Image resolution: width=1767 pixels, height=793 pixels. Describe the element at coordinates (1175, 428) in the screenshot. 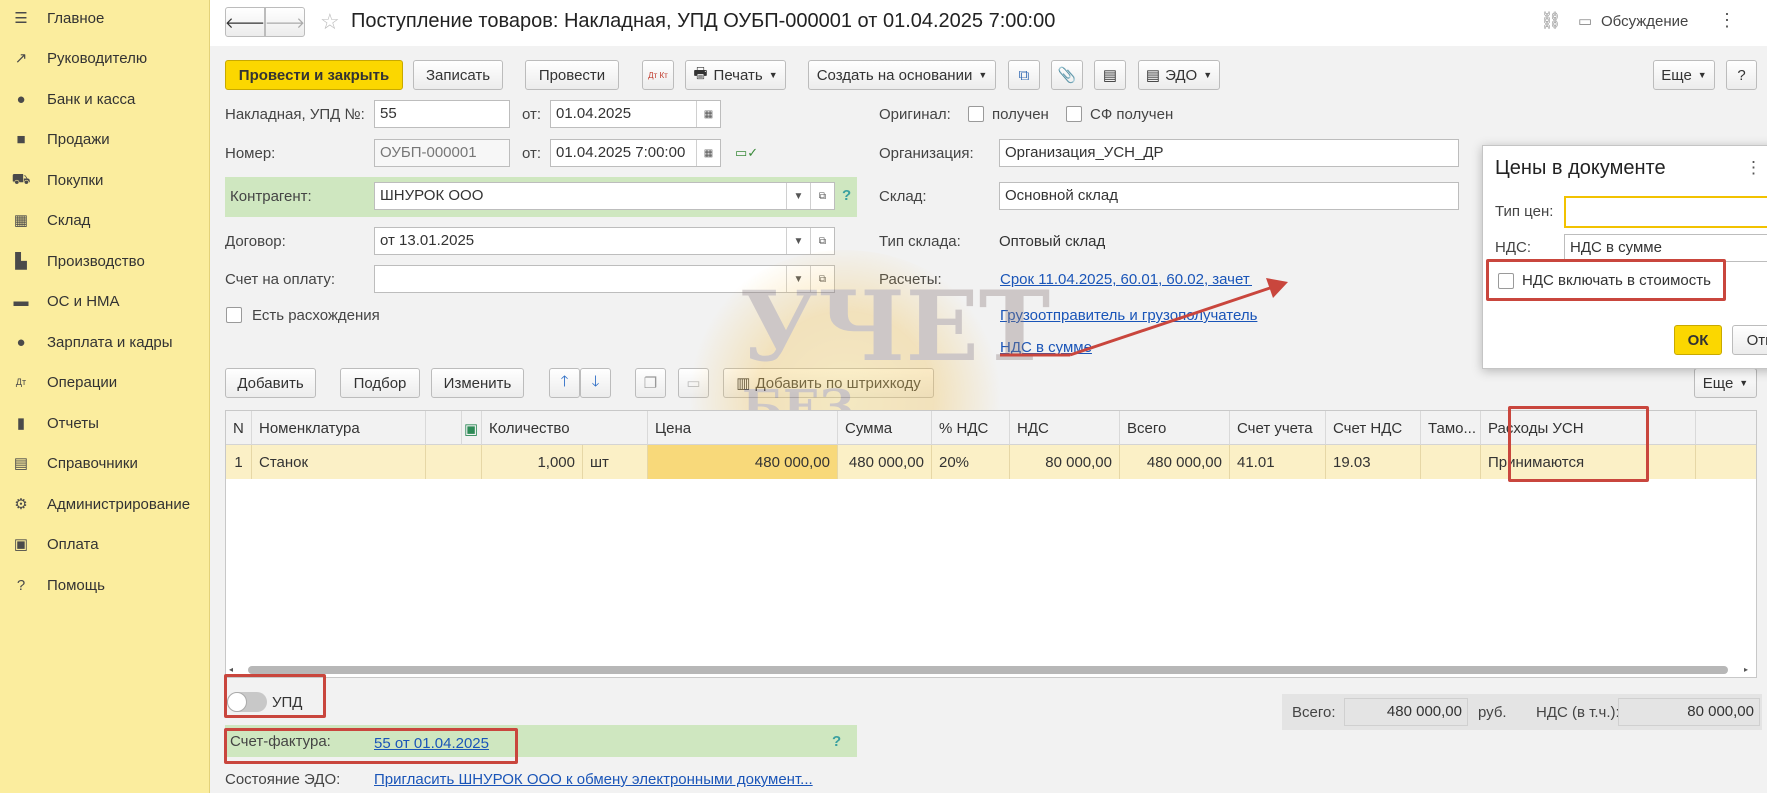

I see `column-header-total: Всего` at that location.